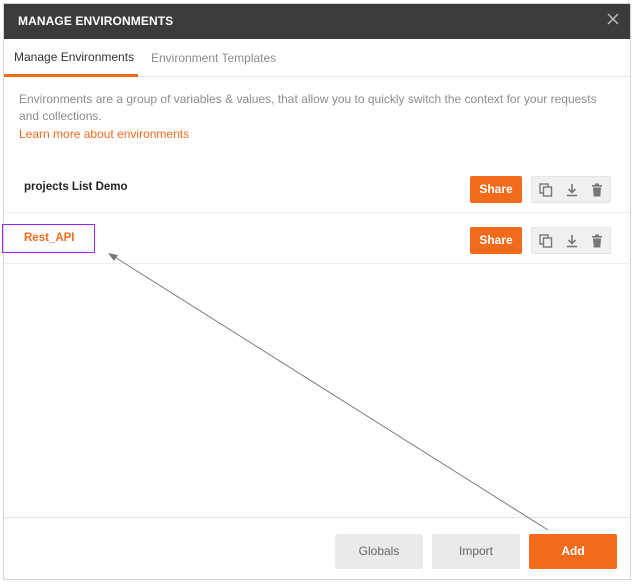 This screenshot has width=636, height=584. I want to click on environment-row: projects List Demo Share, so click(317, 187).